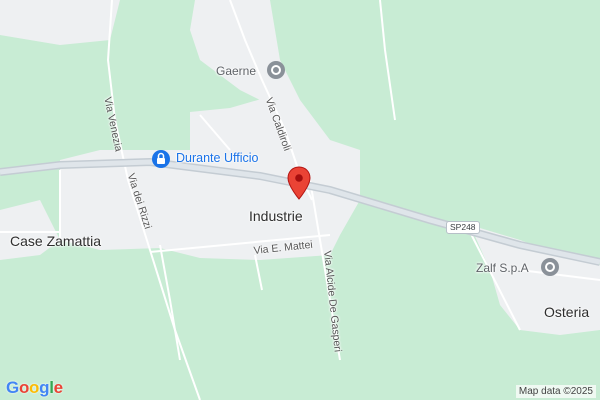 This screenshot has height=400, width=600. I want to click on urban-area-north, so click(245, 55).